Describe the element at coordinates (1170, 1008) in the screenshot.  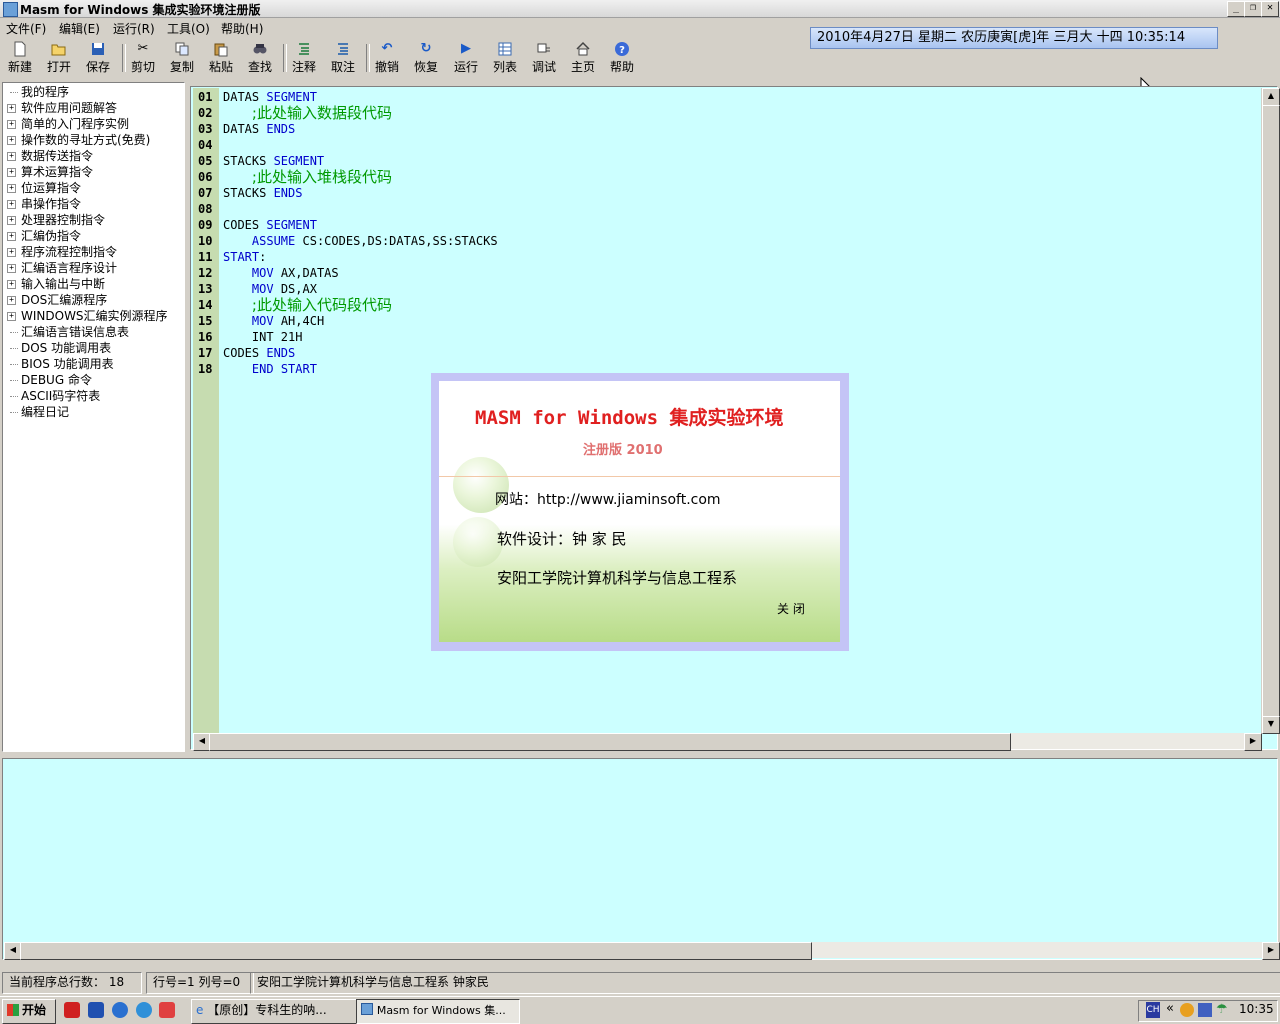
I see `tray-expand-icon: «` at that location.